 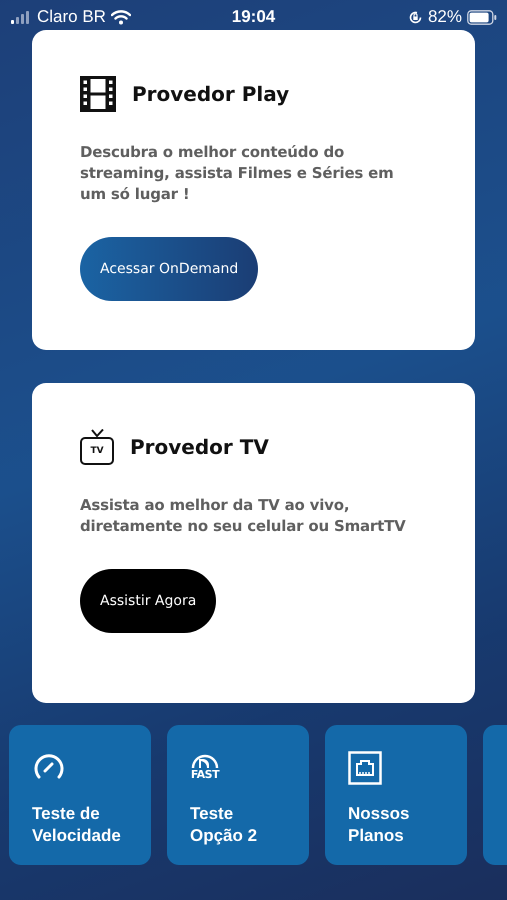 I want to click on rotation-lock-icon, so click(x=415, y=17).